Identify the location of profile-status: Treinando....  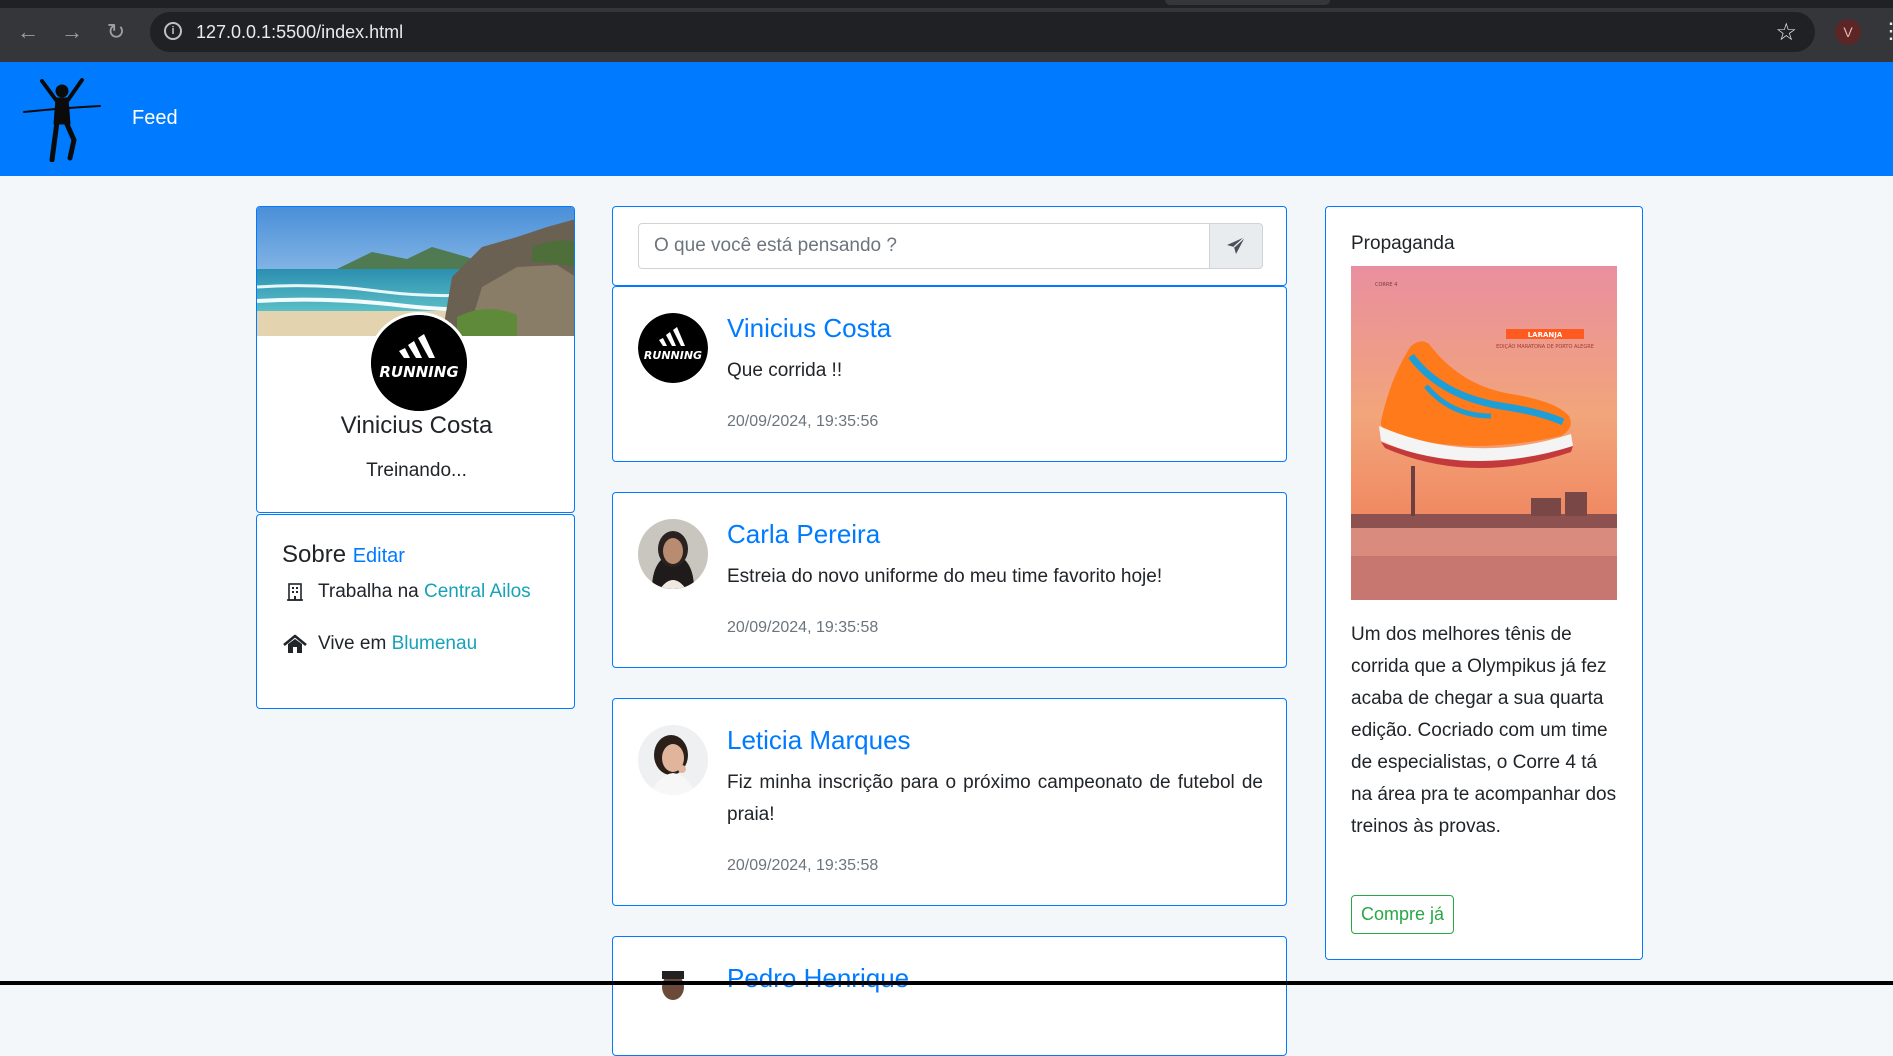
(416, 470).